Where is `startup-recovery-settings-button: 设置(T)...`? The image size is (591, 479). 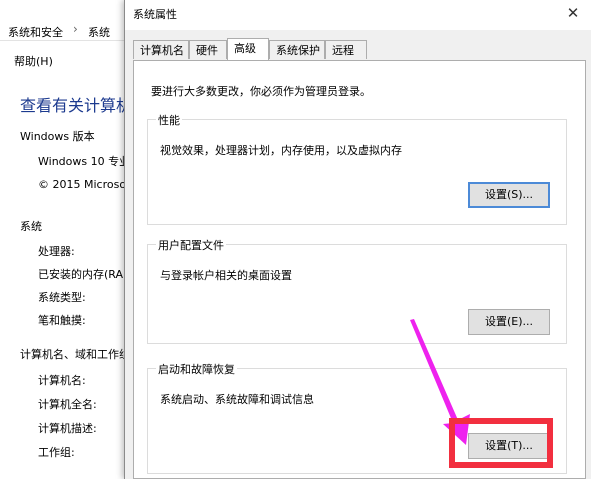 startup-recovery-settings-button: 设置(T)... is located at coordinates (509, 446).